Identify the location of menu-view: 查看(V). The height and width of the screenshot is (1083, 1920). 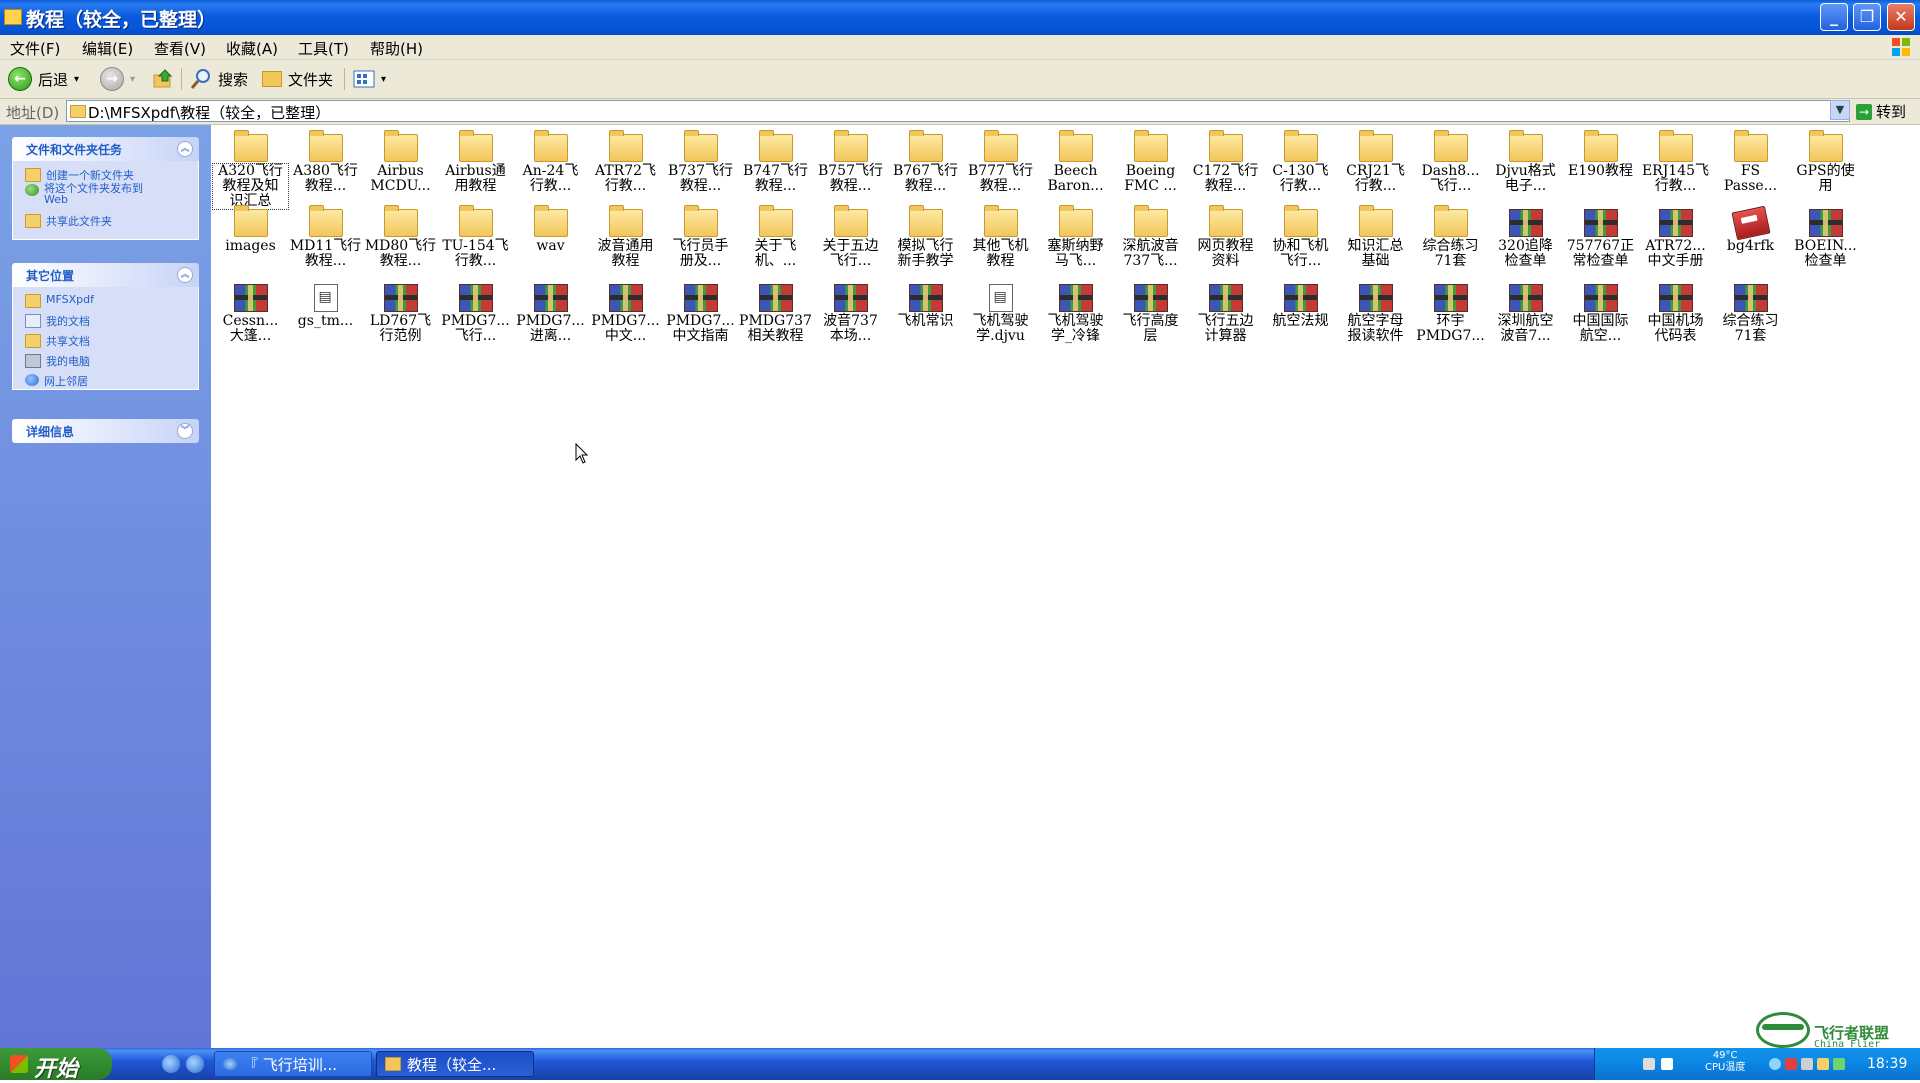
(180, 48).